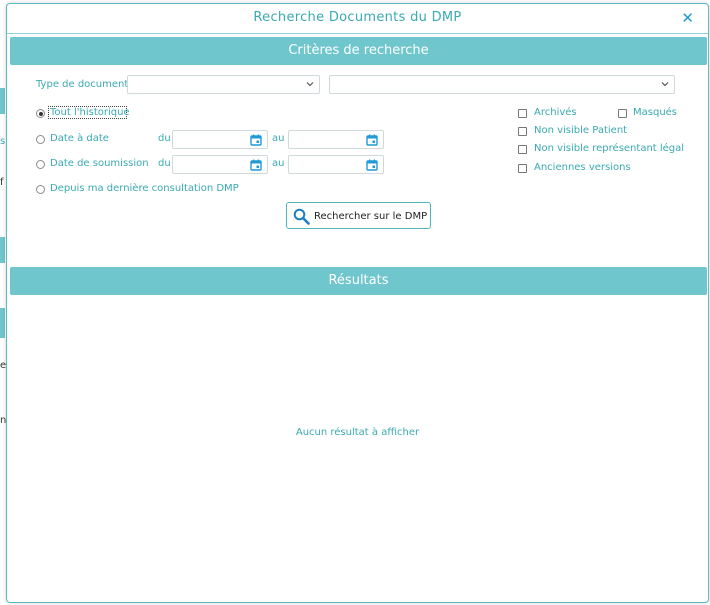 The image size is (710, 605). Describe the element at coordinates (336, 139) in the screenshot. I see `date-to-input` at that location.